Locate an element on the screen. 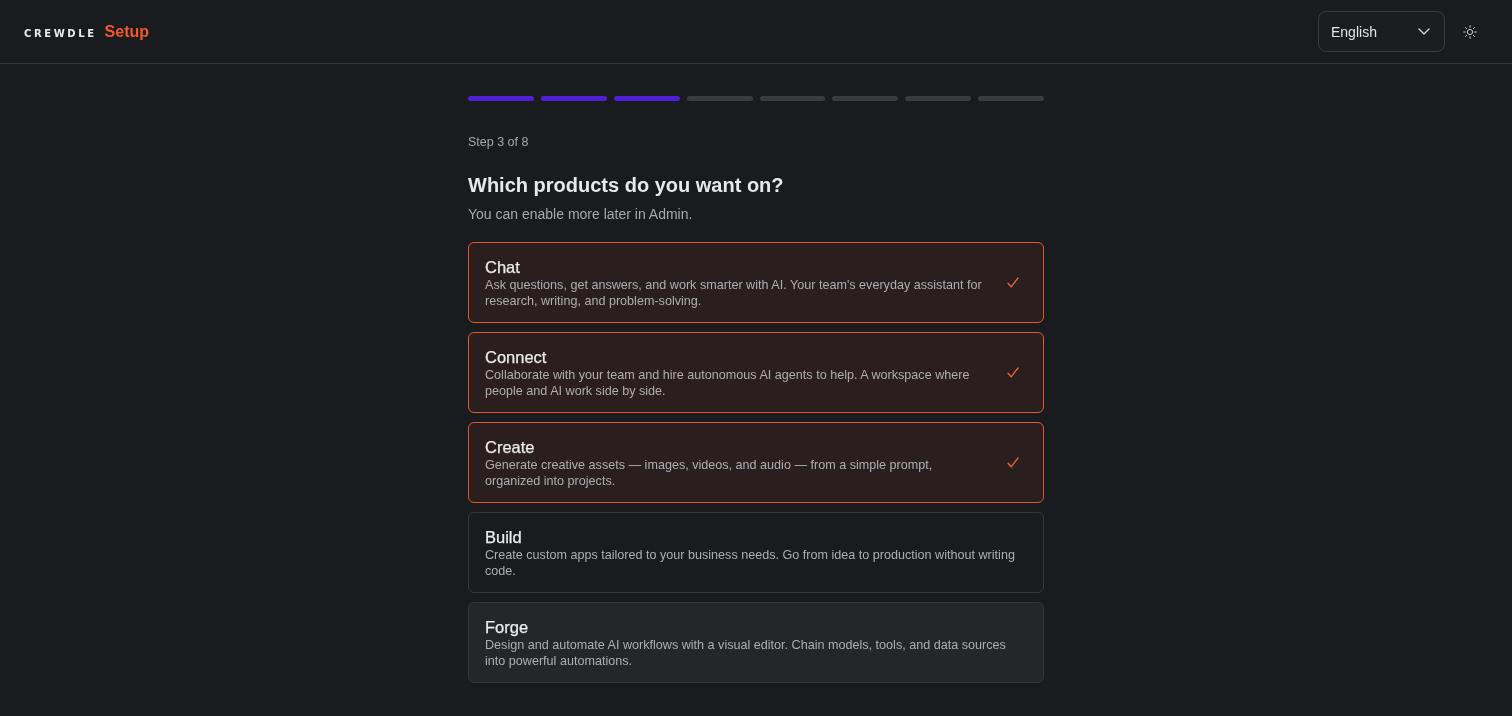 This screenshot has width=1512, height=716. product-name: Chat is located at coordinates (503, 266).